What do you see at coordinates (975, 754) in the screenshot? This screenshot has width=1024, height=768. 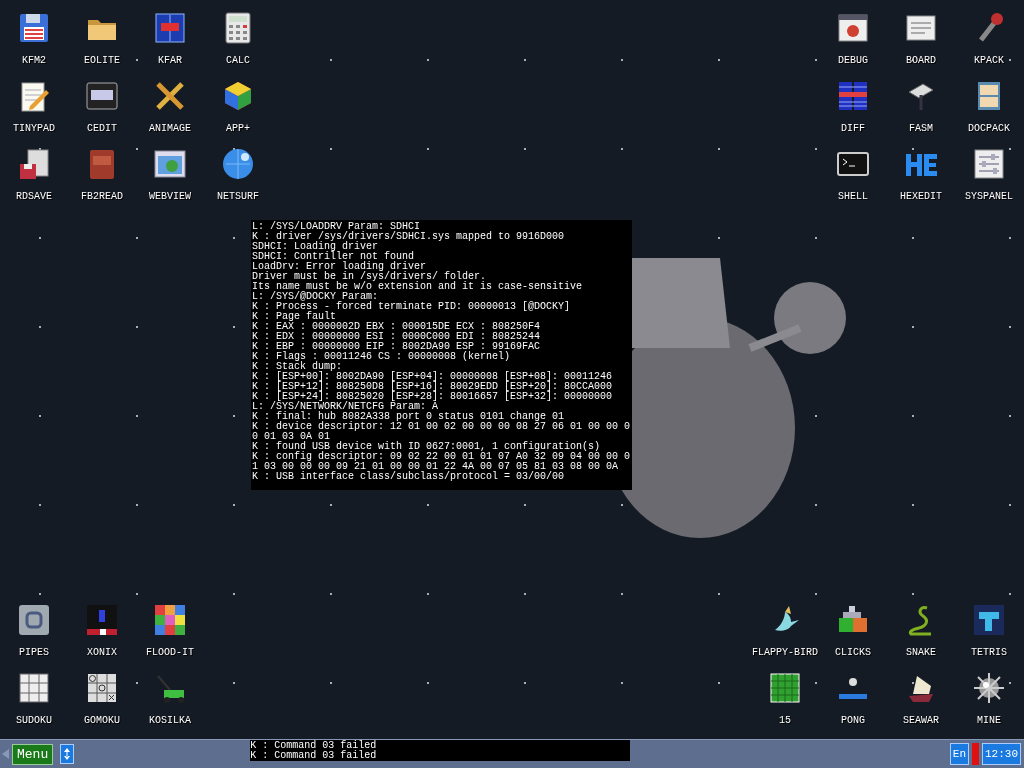 I see `indicator-bar` at bounding box center [975, 754].